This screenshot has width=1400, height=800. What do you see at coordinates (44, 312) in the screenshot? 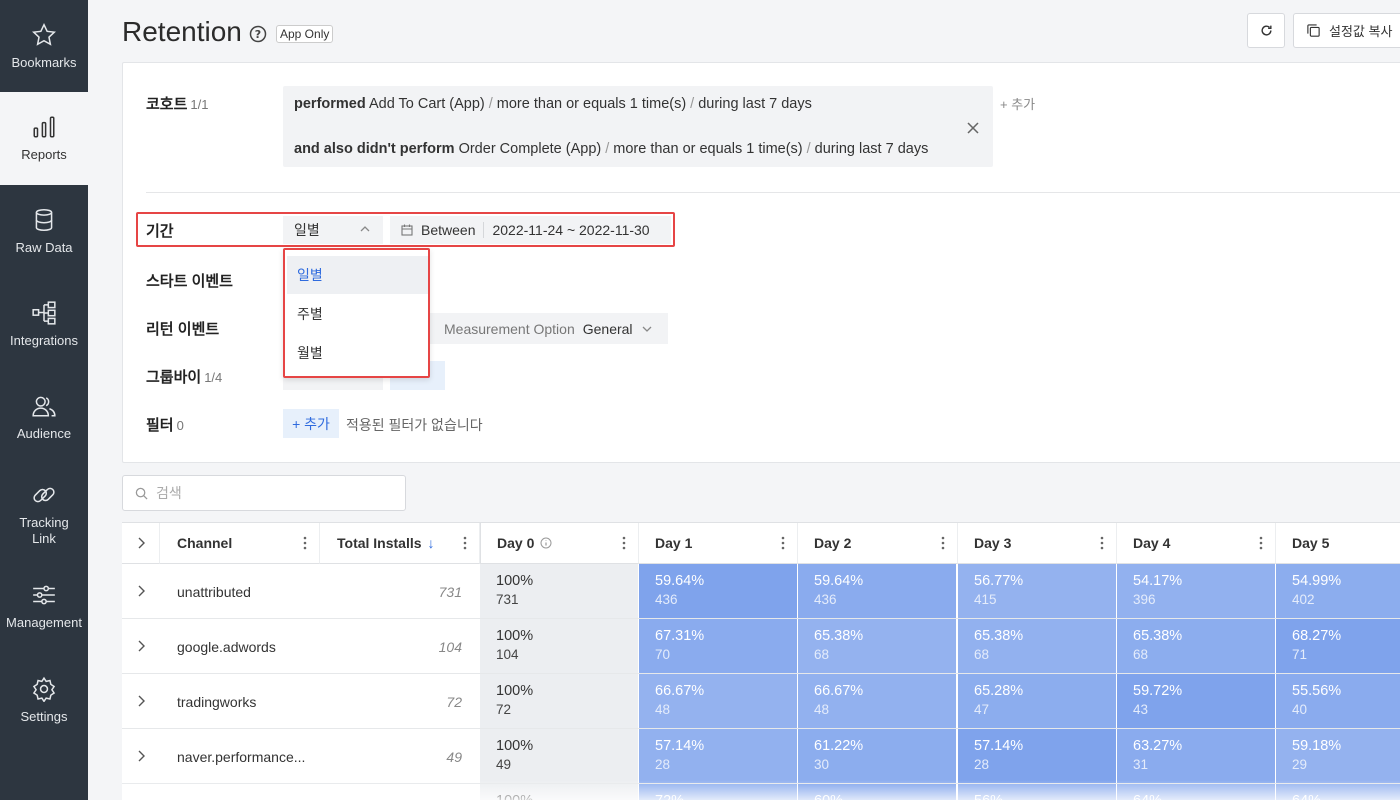
I see `integrations-icon` at bounding box center [44, 312].